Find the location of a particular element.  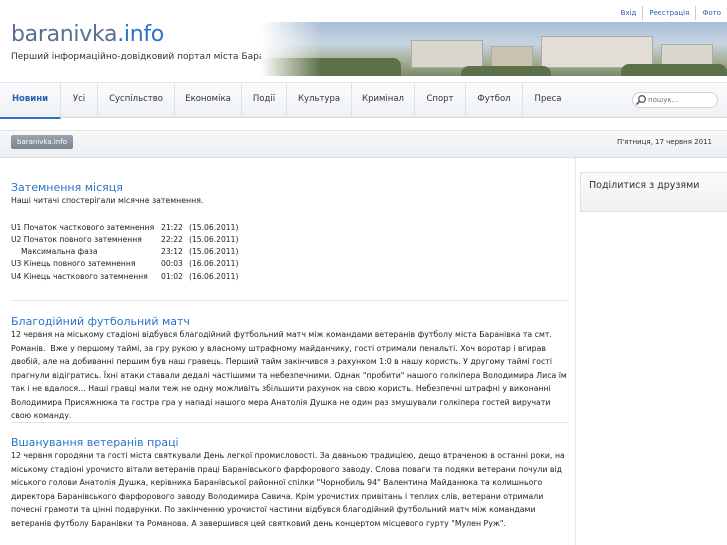

site-logo: baranivka.info is located at coordinates (87, 34).